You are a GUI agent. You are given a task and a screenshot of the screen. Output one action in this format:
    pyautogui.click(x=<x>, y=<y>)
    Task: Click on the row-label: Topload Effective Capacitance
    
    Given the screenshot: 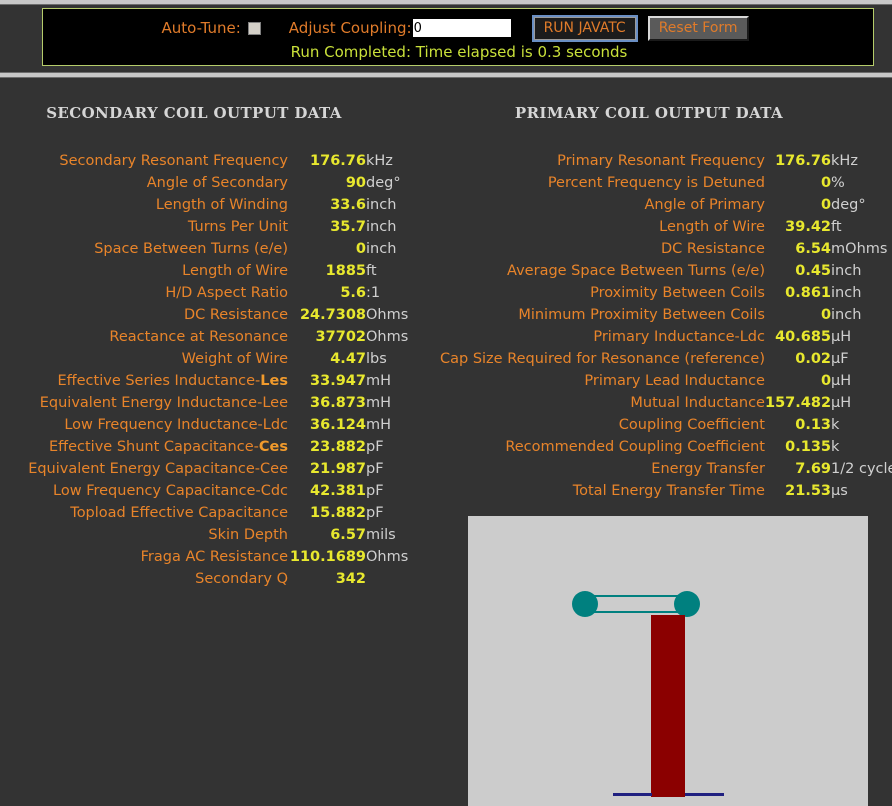 What is the action you would take?
    pyautogui.click(x=179, y=513)
    